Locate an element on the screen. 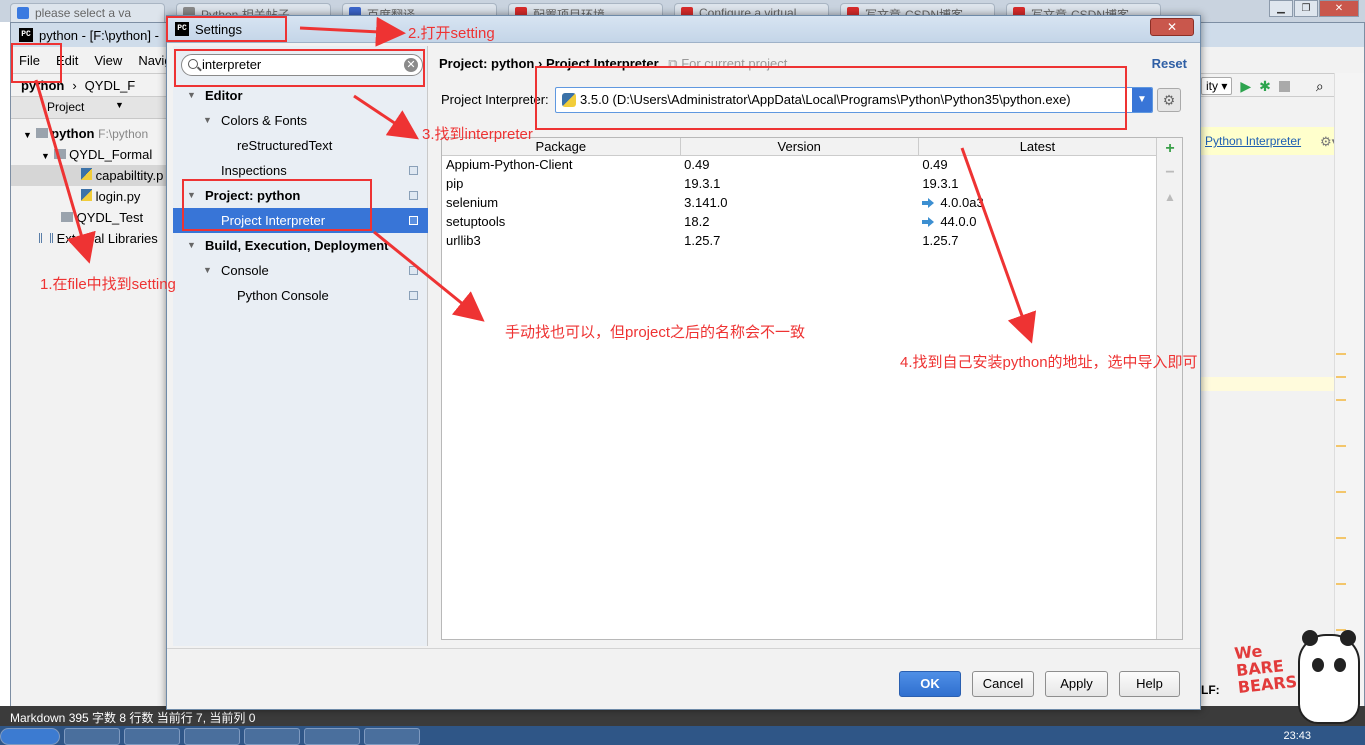 The width and height of the screenshot is (1365, 745). chevron-right-icon: › is located at coordinates (74, 85).